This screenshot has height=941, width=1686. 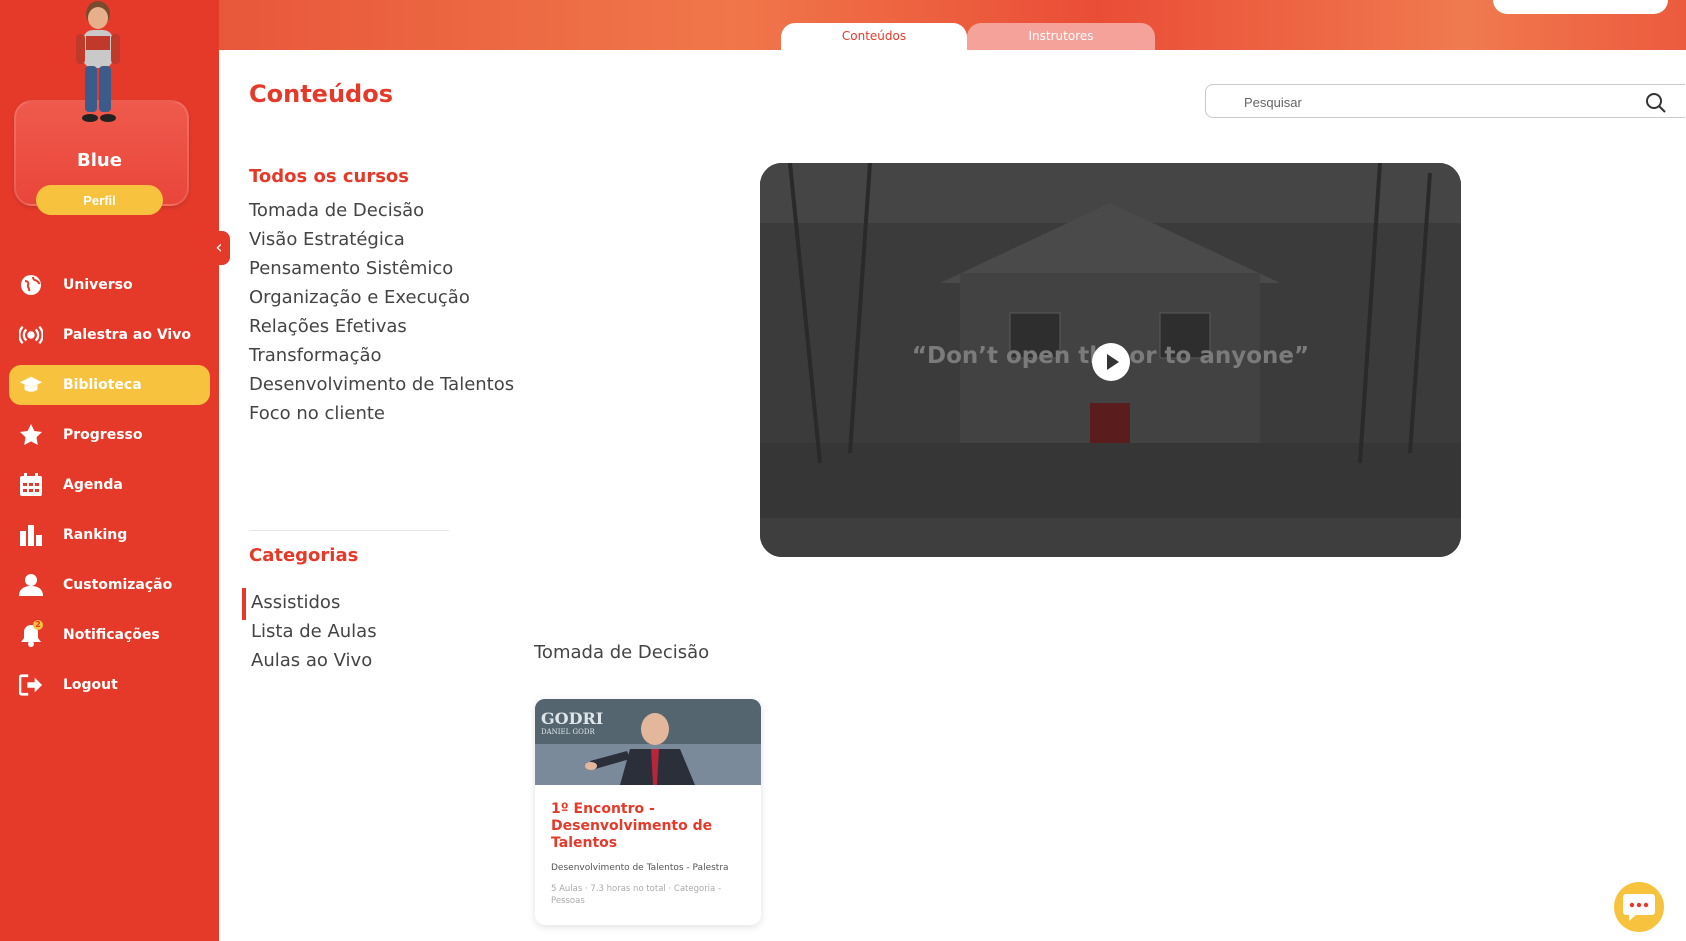 I want to click on course-item: Transformação, so click(x=381, y=355).